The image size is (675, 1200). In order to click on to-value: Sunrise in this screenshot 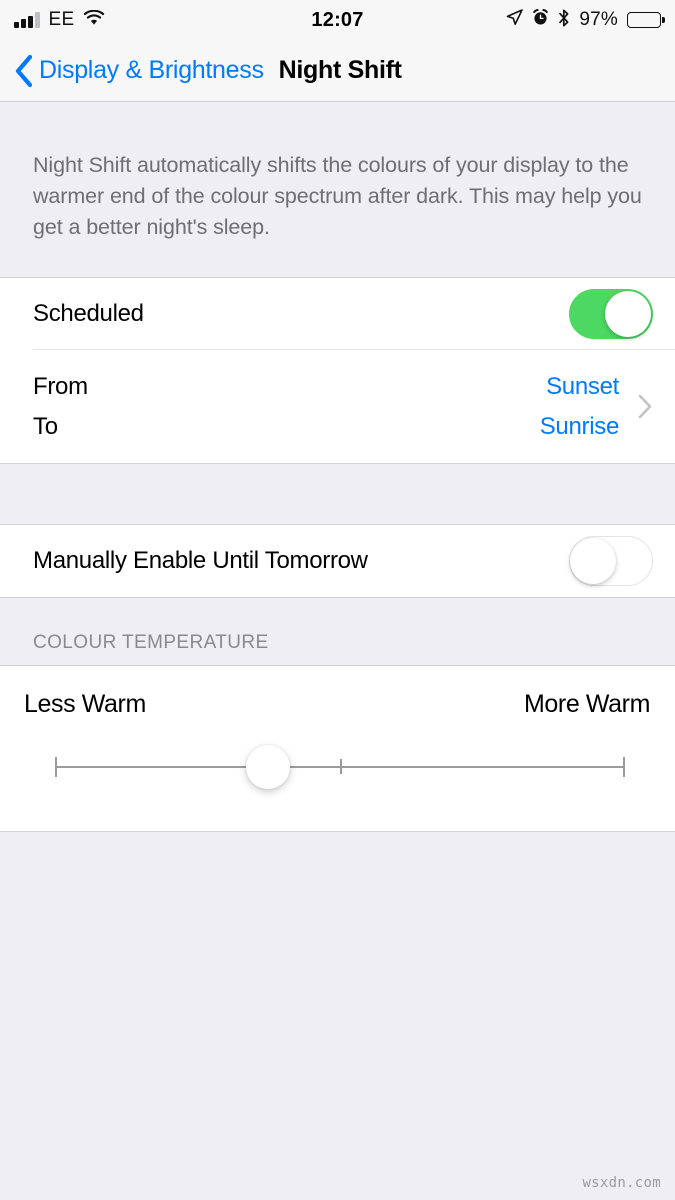, I will do `click(579, 426)`.